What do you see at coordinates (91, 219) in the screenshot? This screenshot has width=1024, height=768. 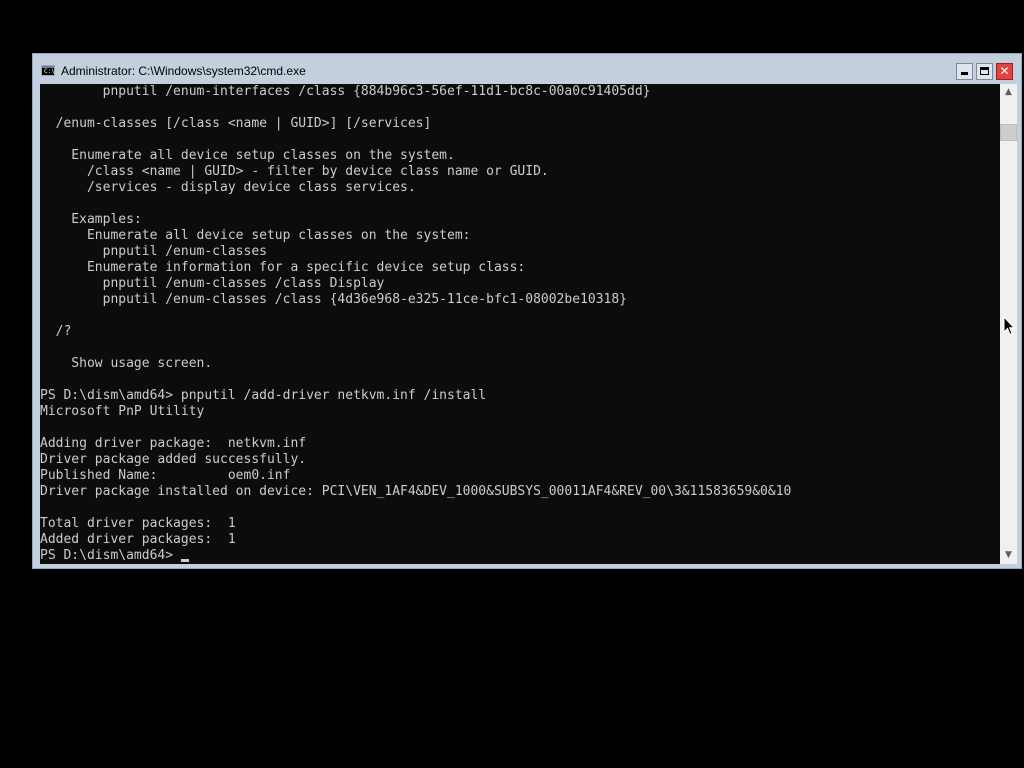 I see `console-line: Examples:` at bounding box center [91, 219].